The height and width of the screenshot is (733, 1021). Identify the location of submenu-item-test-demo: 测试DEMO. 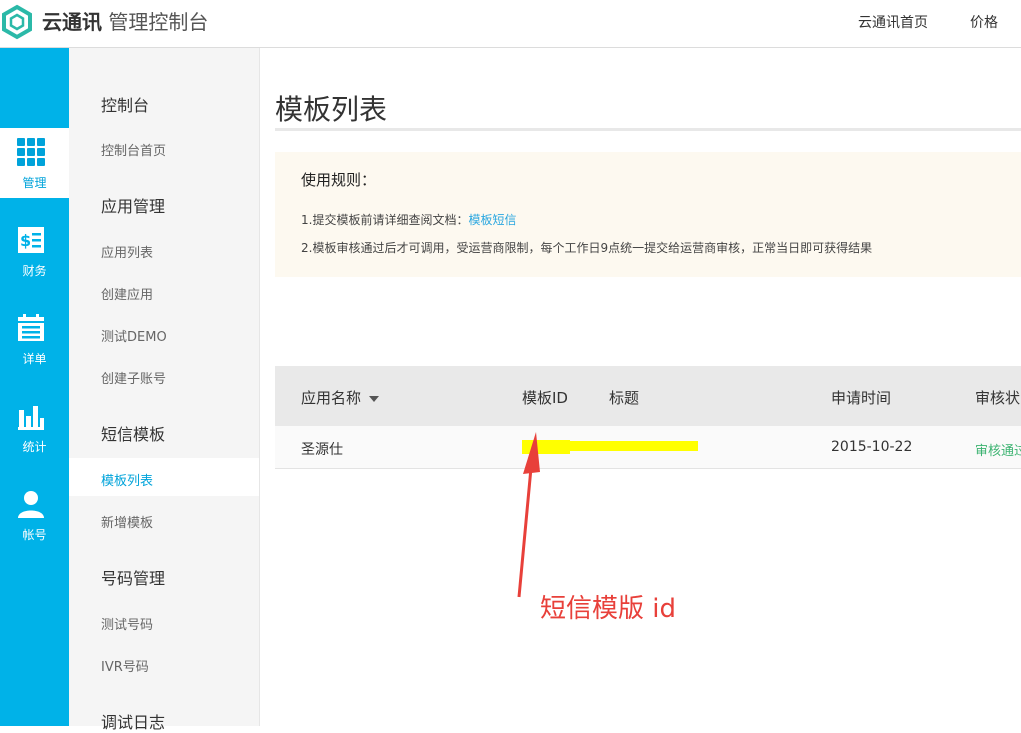
(134, 335).